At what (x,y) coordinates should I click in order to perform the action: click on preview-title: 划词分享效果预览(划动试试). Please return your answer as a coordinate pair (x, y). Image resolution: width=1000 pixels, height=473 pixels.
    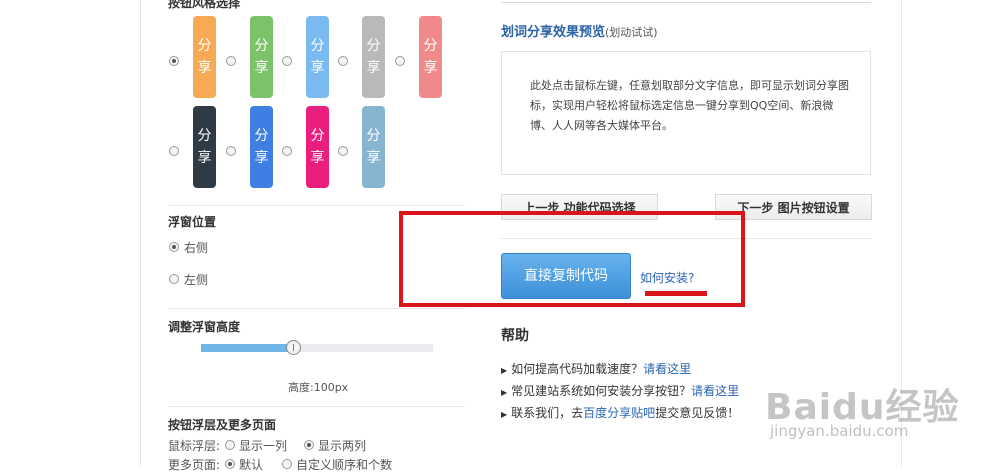
    Looking at the image, I should click on (579, 30).